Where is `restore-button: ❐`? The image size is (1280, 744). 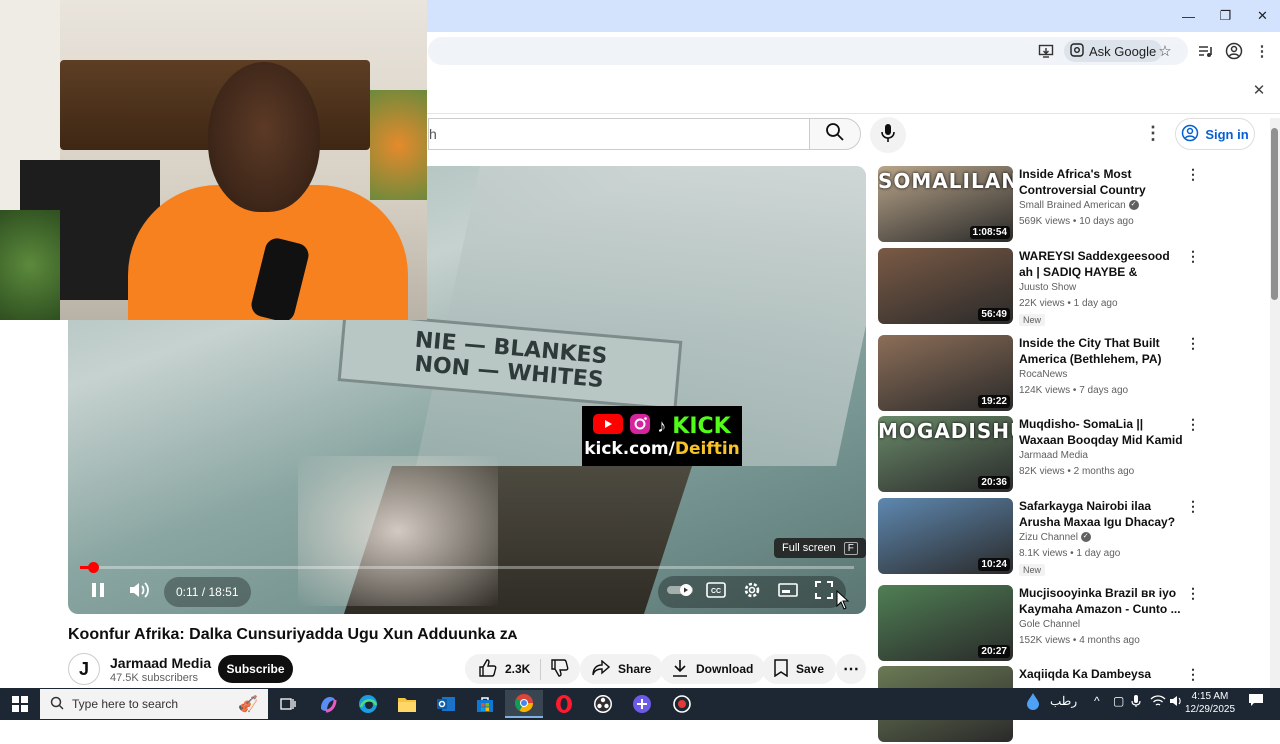 restore-button: ❐ is located at coordinates (1225, 16).